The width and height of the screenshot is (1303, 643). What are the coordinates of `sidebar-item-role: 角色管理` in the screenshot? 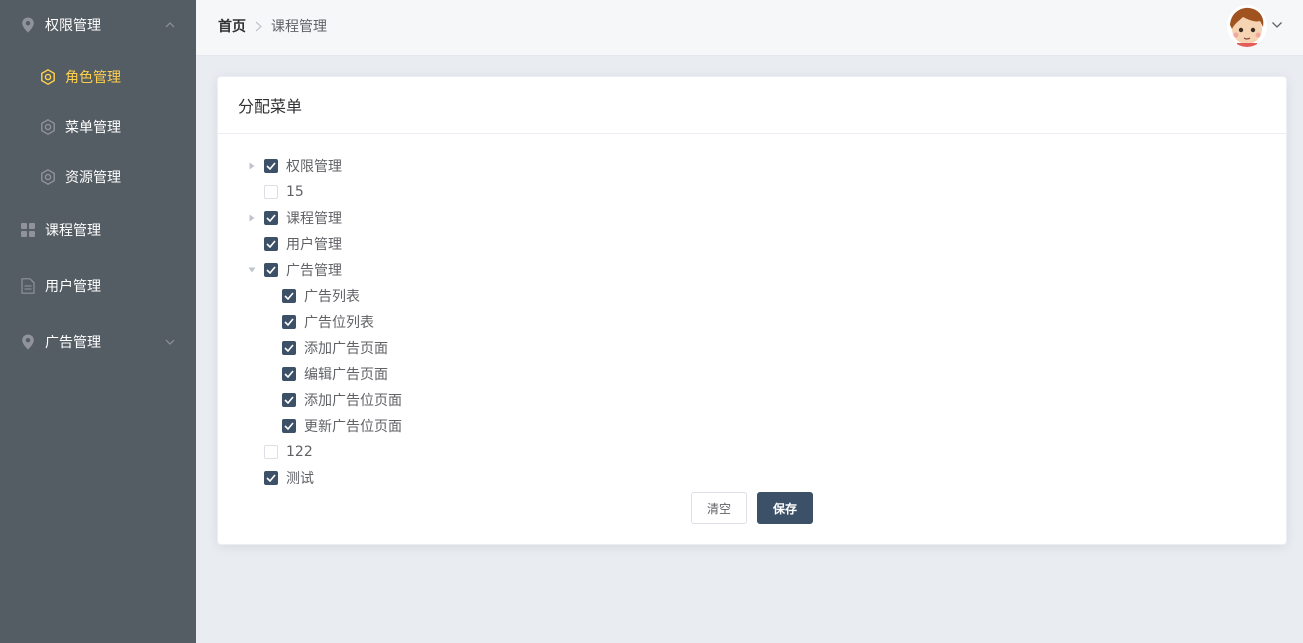 It's located at (98, 77).